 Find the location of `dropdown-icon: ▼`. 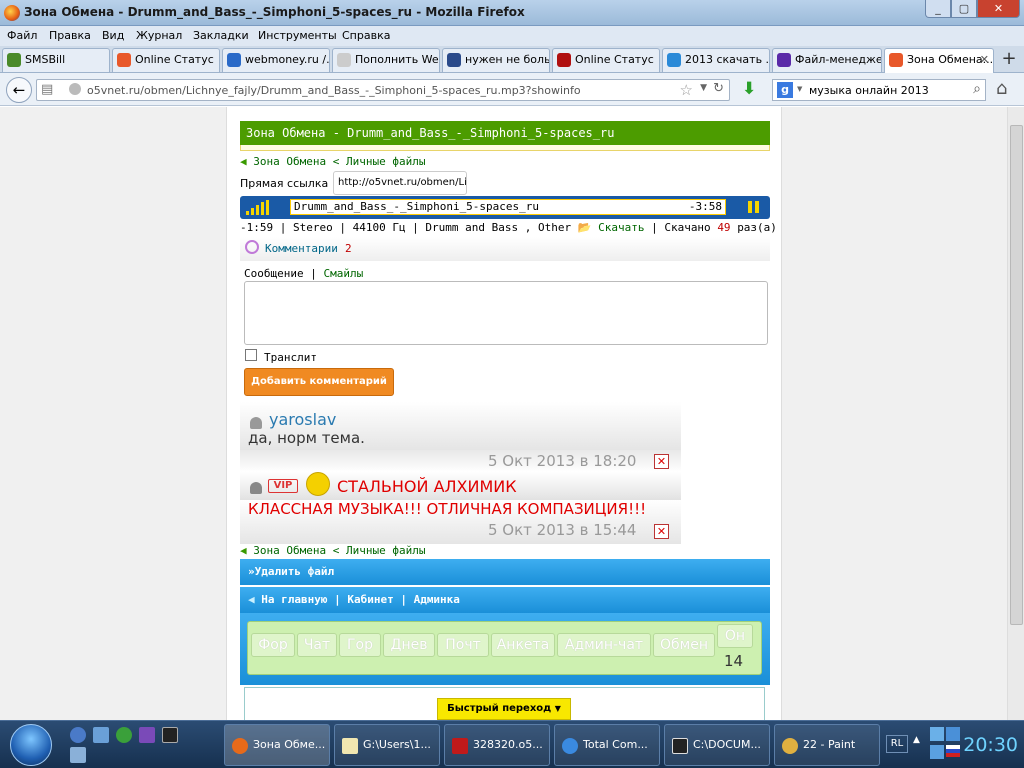

dropdown-icon: ▼ is located at coordinates (703, 88).